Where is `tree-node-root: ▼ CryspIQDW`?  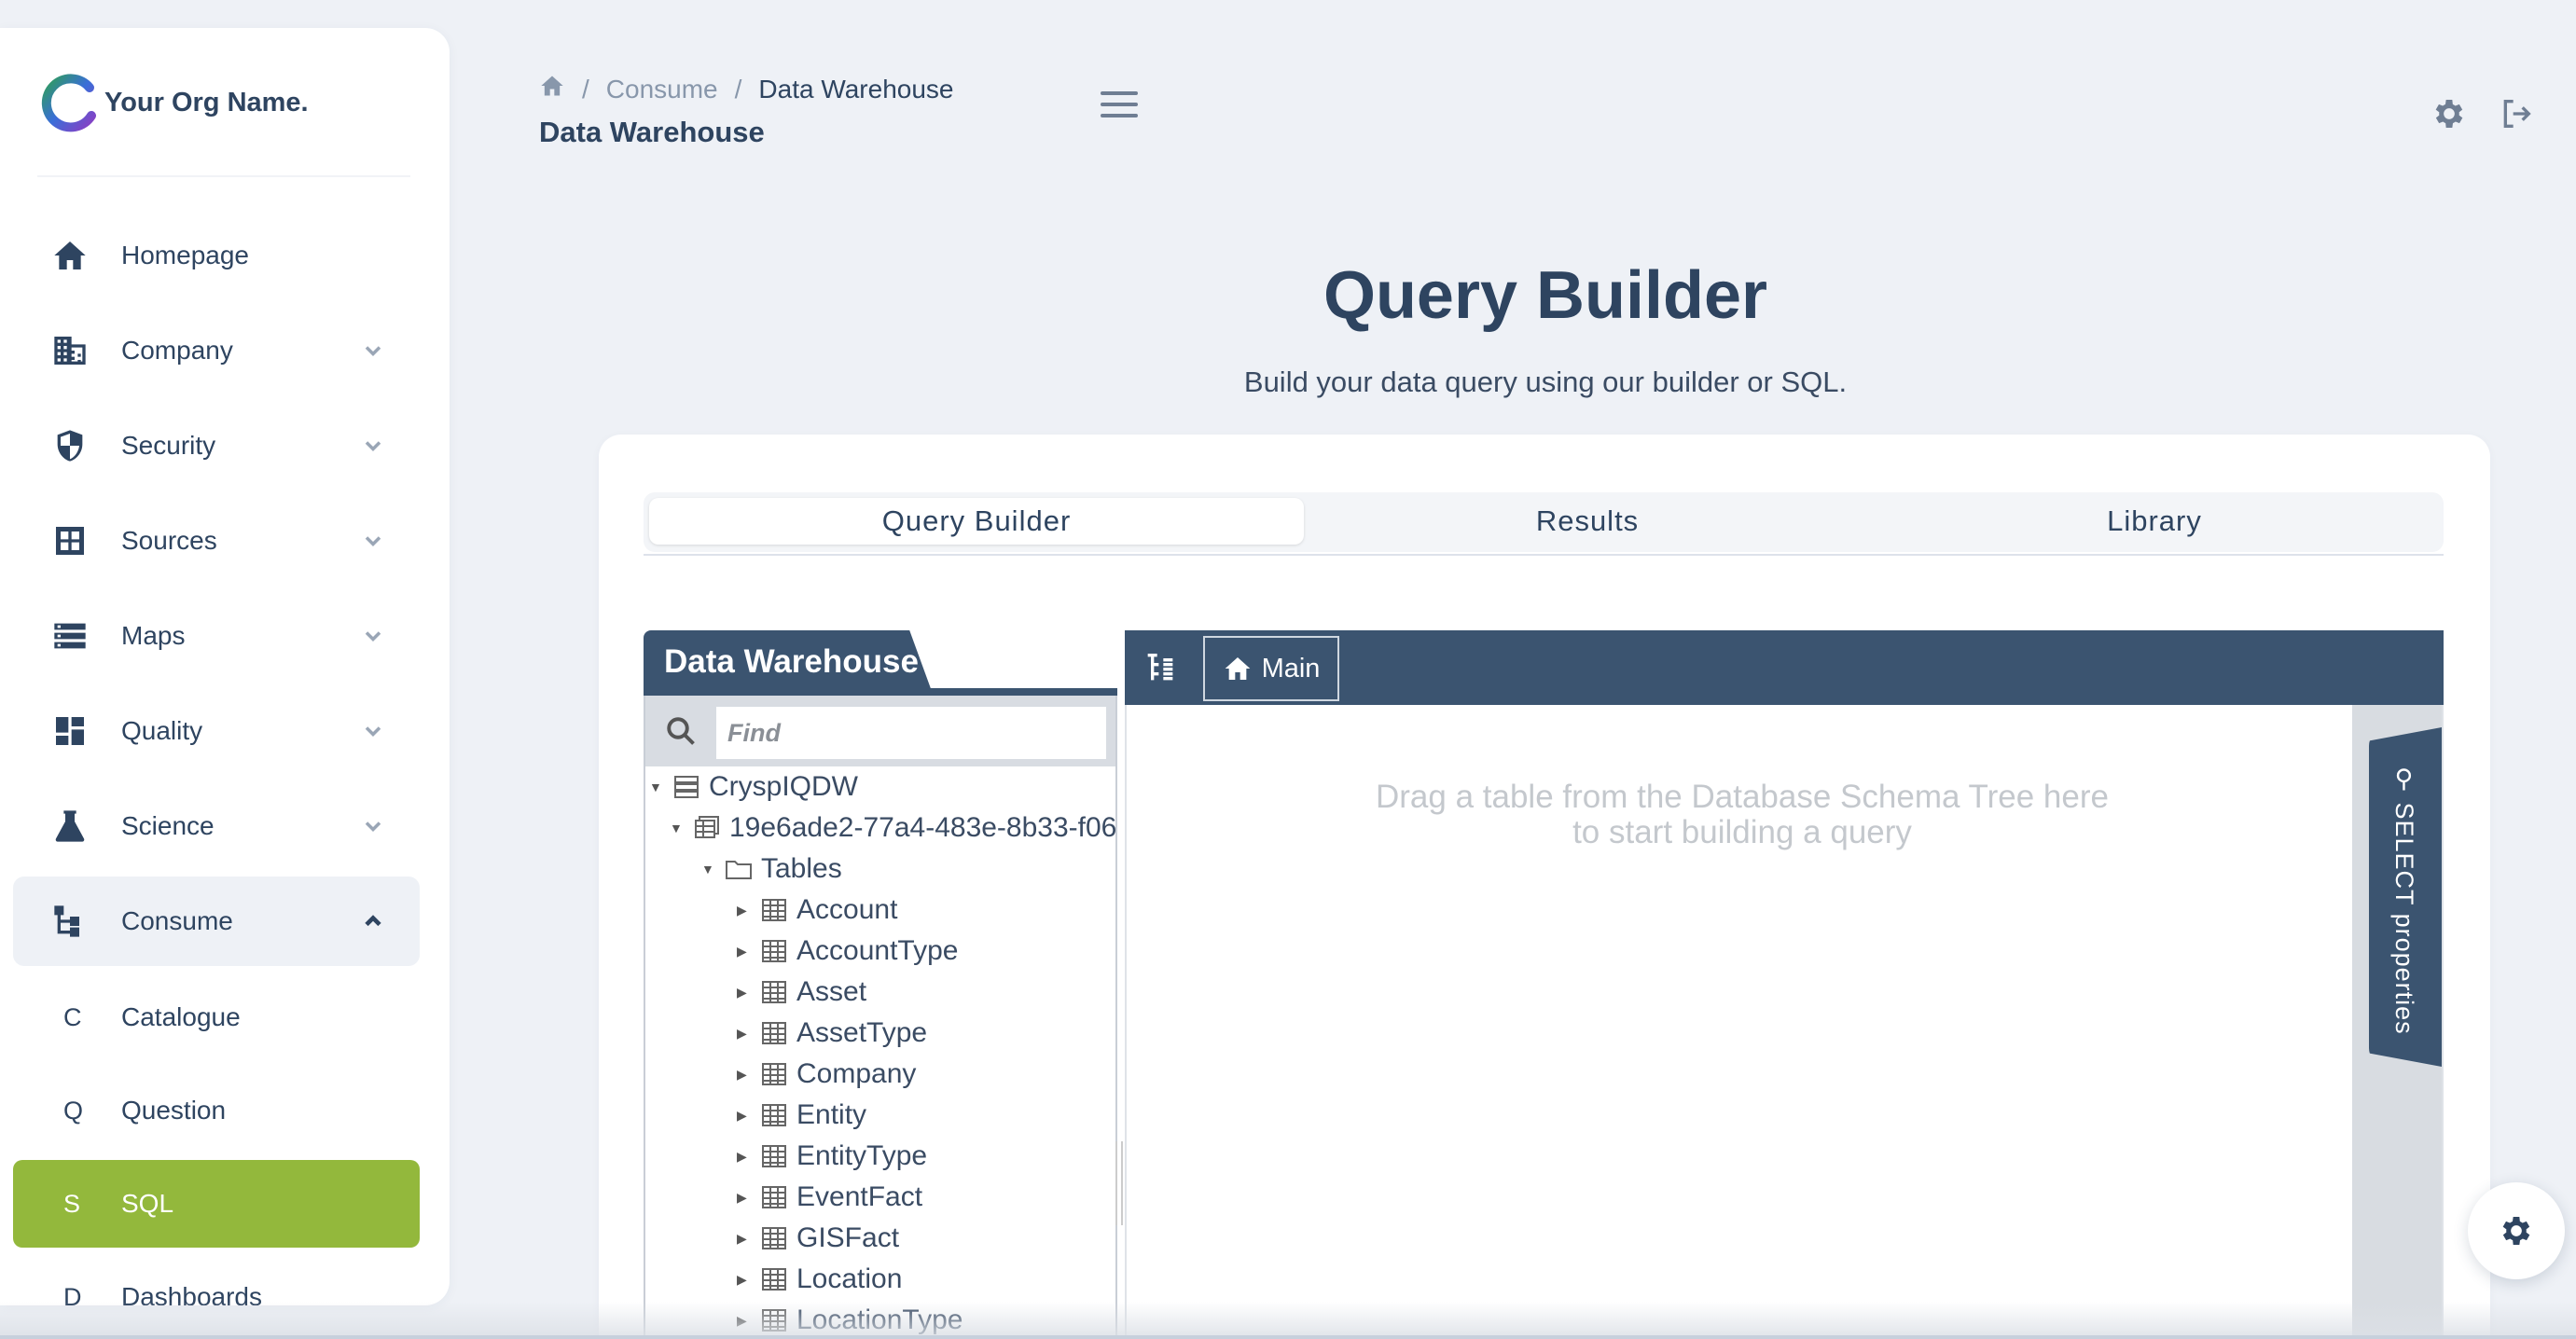 tree-node-root: ▼ CryspIQDW is located at coordinates (753, 787).